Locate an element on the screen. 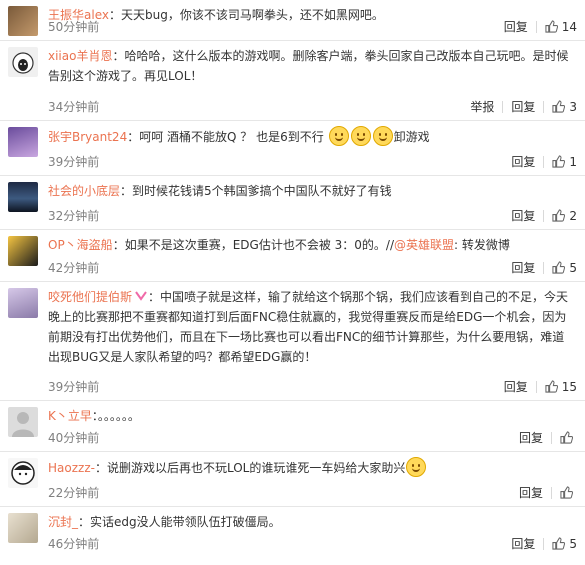  username-link: K丶立早 is located at coordinates (70, 416).